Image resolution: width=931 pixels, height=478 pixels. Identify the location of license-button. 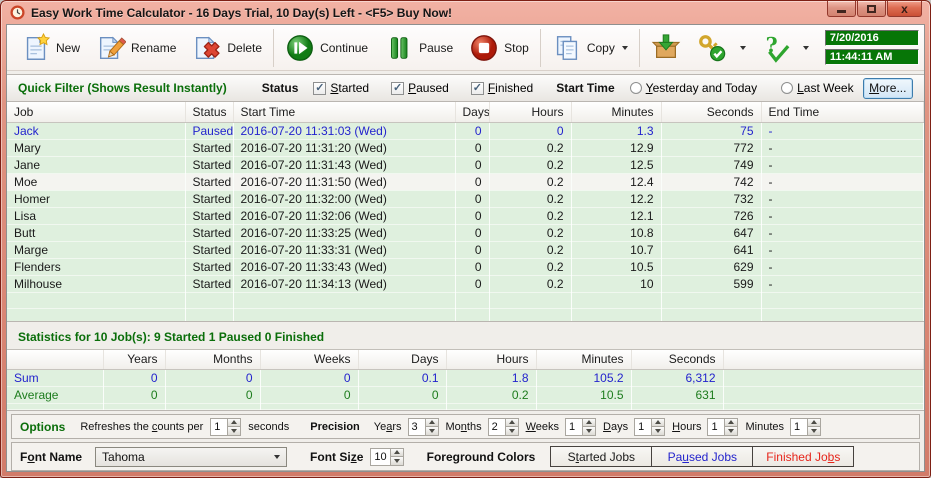
(712, 48).